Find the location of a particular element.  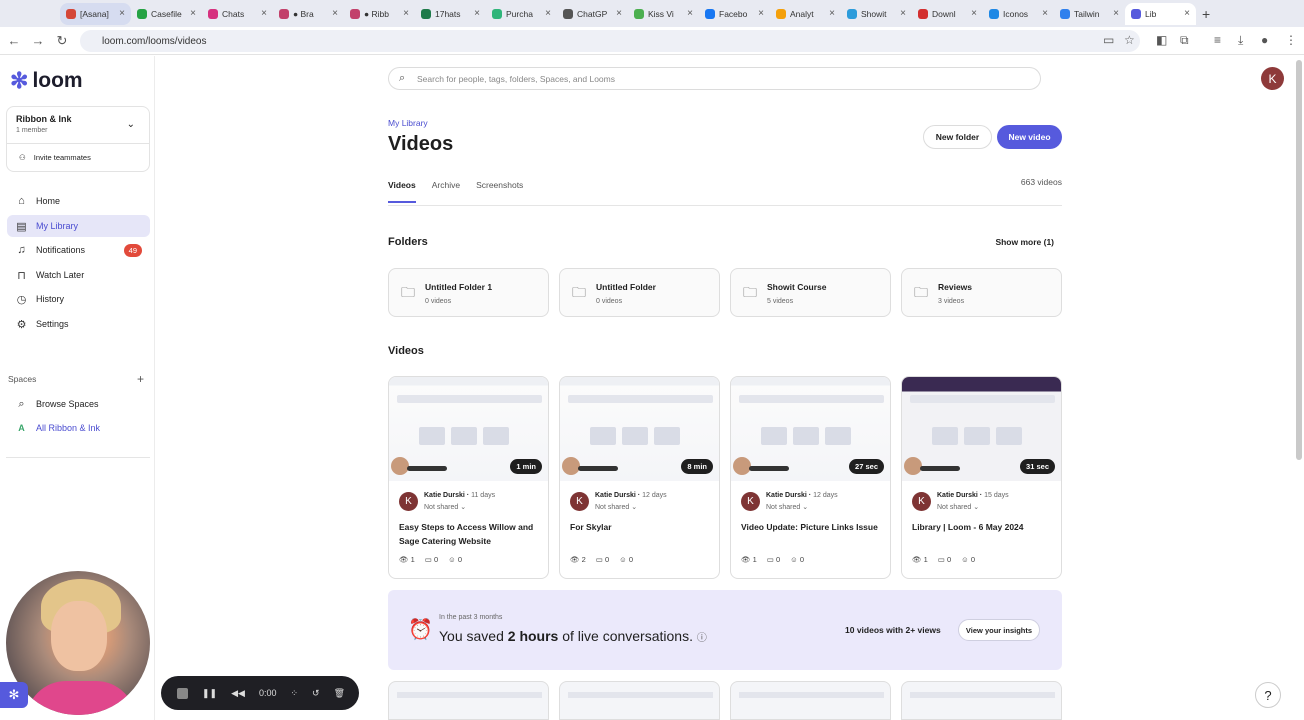

scrollbar is located at coordinates (1299, 260).